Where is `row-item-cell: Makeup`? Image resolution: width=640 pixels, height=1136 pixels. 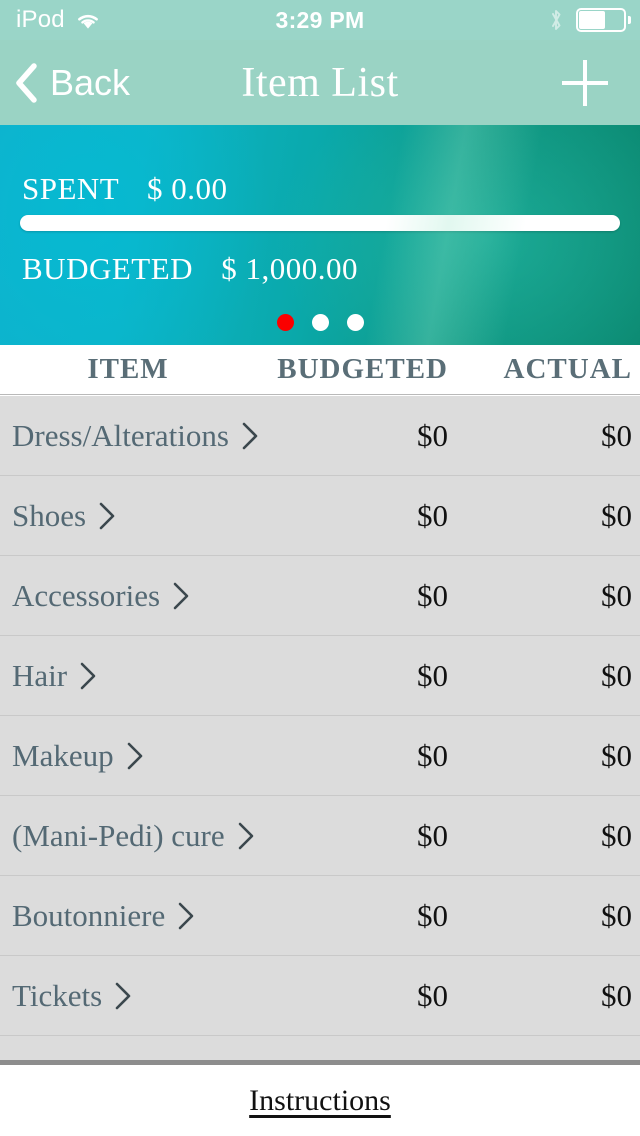
row-item-cell: Makeup is located at coordinates (128, 756).